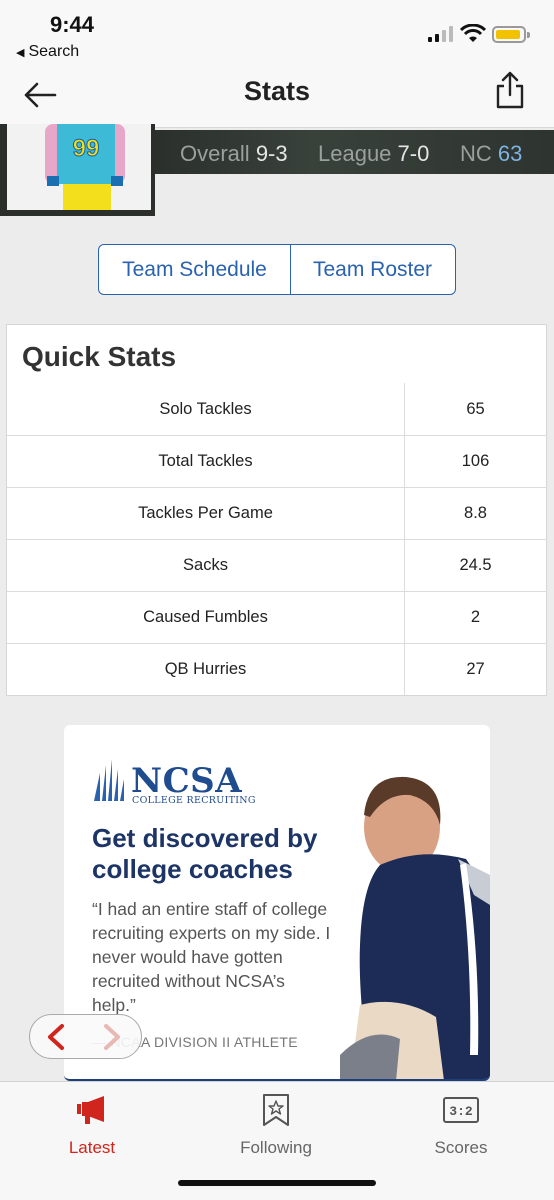 This screenshot has width=554, height=1200. I want to click on record-overall-label: Overall, so click(215, 153).